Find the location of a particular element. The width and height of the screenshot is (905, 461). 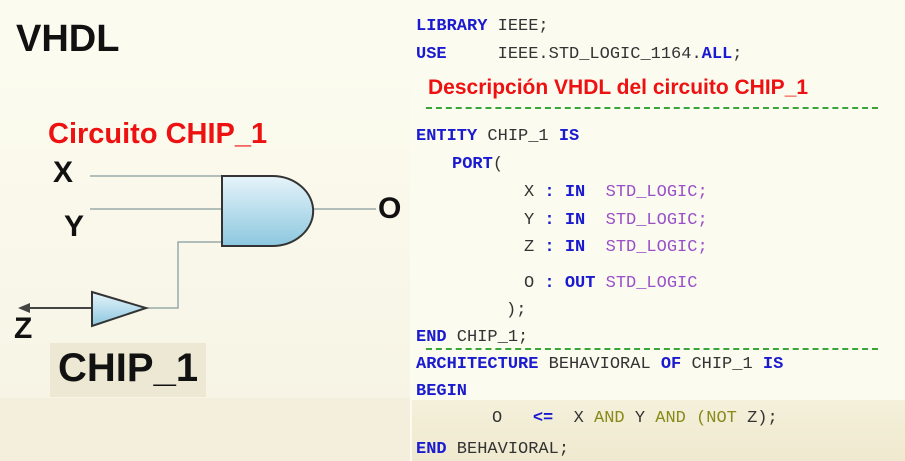

code-line-assignment: O <= X AND Y AND (NOT Z); is located at coordinates (635, 418).